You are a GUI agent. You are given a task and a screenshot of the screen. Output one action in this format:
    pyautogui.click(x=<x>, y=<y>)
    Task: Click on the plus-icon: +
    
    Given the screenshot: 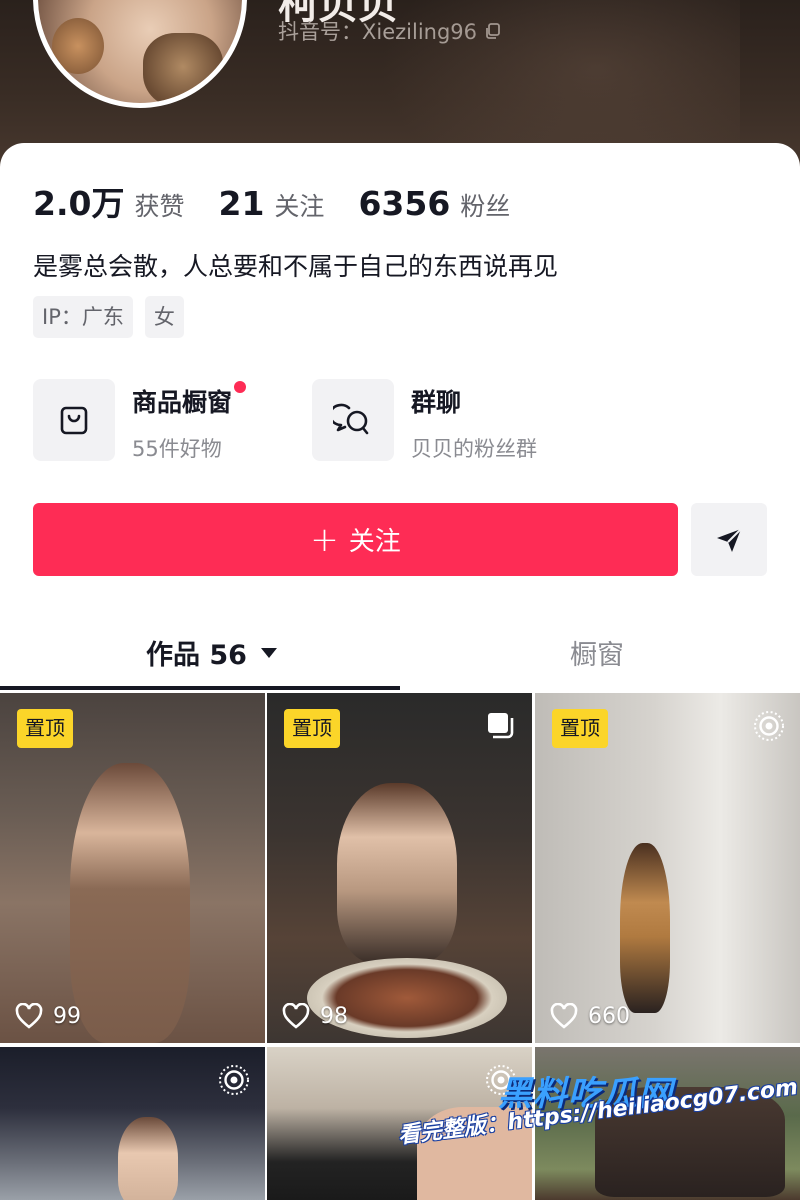 What is the action you would take?
    pyautogui.click(x=324, y=539)
    